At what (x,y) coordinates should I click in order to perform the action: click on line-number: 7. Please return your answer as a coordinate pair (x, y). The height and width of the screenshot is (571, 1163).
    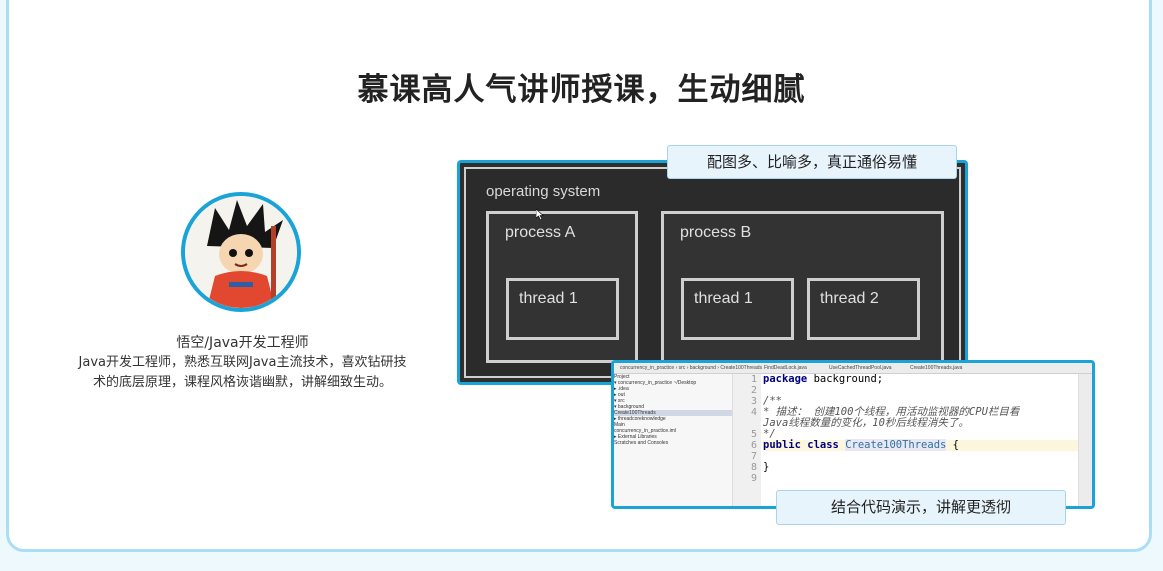
    Looking at the image, I should click on (753, 456).